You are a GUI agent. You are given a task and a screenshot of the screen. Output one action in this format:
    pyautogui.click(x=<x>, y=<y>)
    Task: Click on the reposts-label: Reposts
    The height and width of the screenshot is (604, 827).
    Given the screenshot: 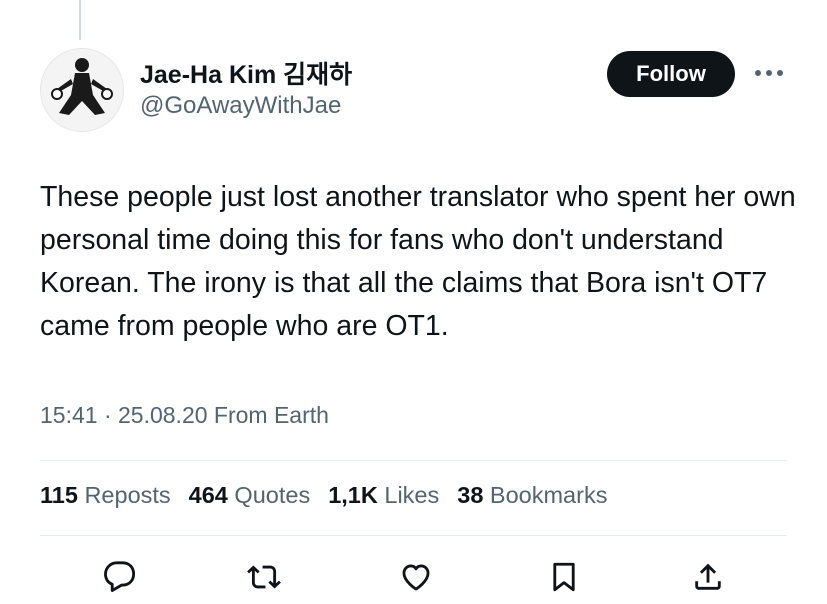 What is the action you would take?
    pyautogui.click(x=127, y=495)
    